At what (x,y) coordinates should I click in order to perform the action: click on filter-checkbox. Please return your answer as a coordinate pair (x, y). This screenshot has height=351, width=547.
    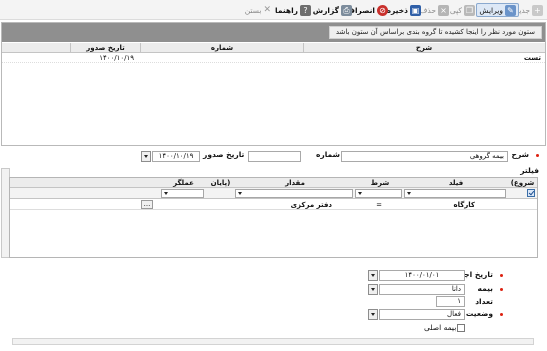
    Looking at the image, I should click on (531, 193).